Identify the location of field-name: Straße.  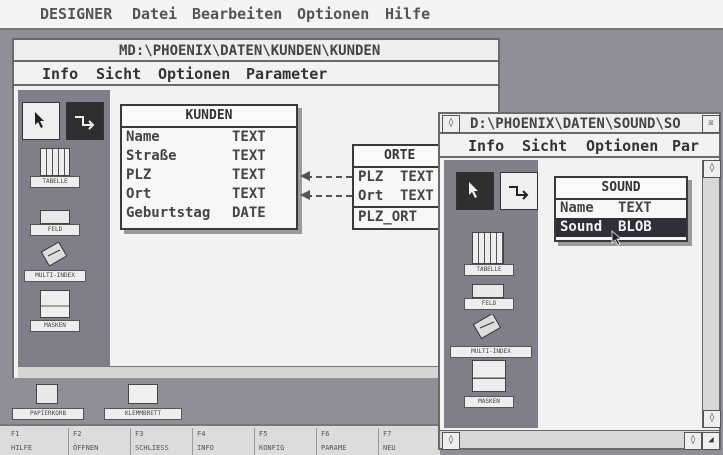
(151, 156).